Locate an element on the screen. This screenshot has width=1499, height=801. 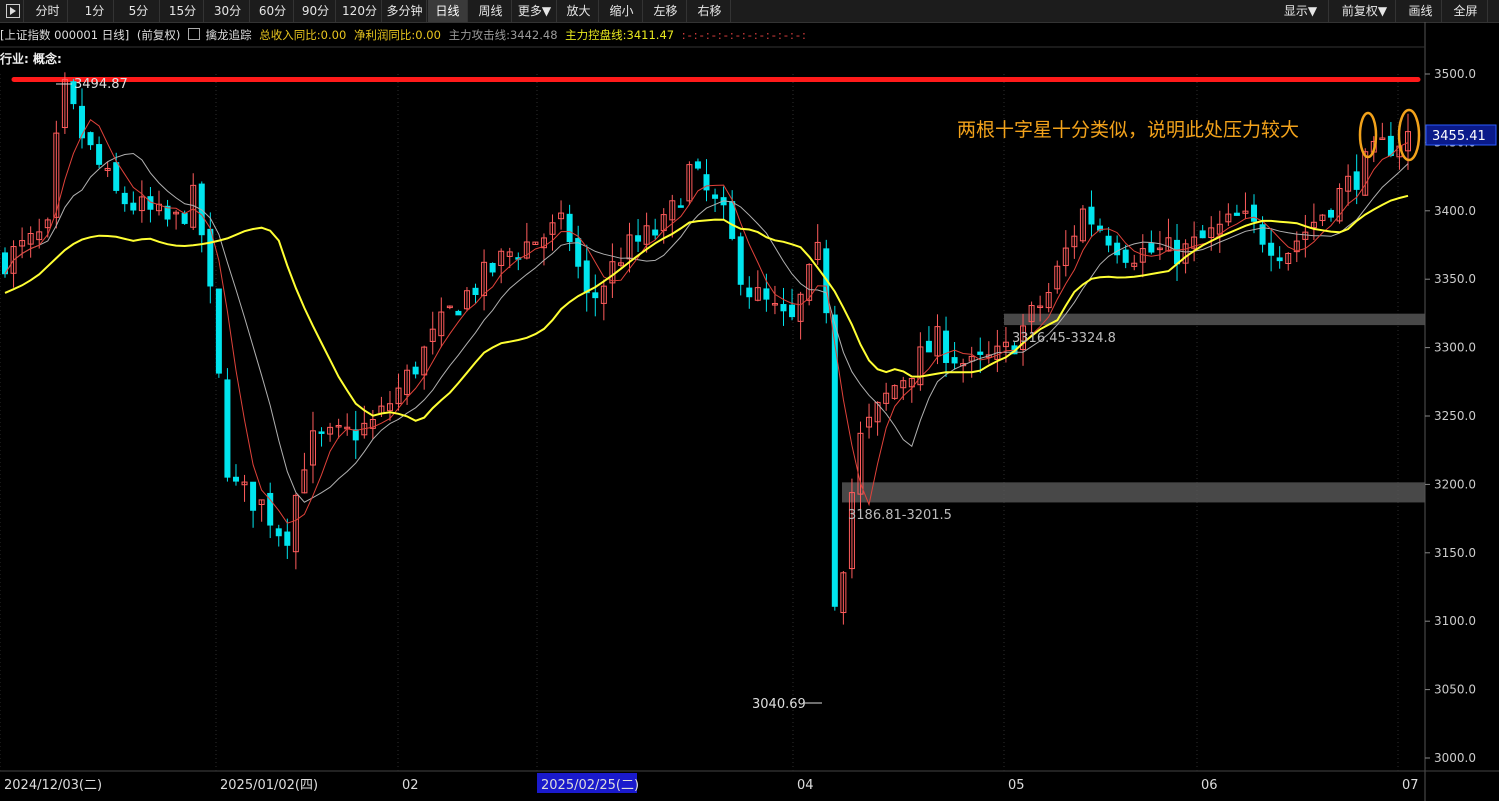
y-tick-label: 3200.0 is located at coordinates (1455, 484).